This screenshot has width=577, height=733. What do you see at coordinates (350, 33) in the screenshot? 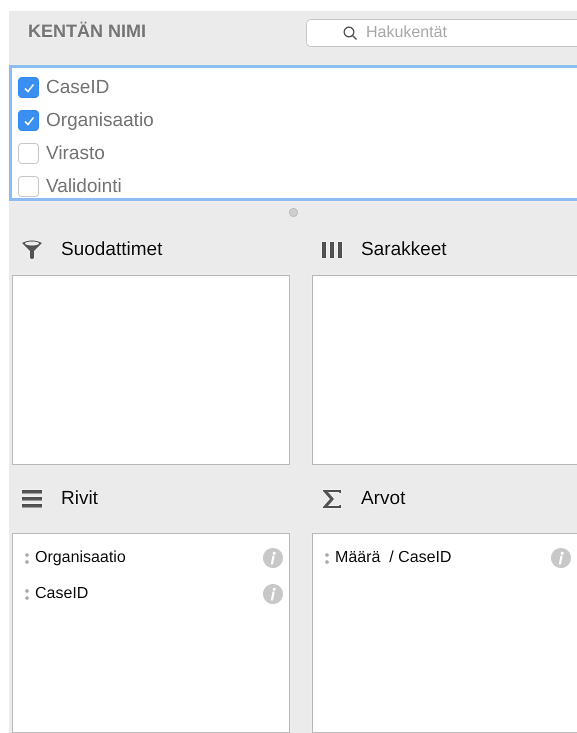
I see `search-icon` at bounding box center [350, 33].